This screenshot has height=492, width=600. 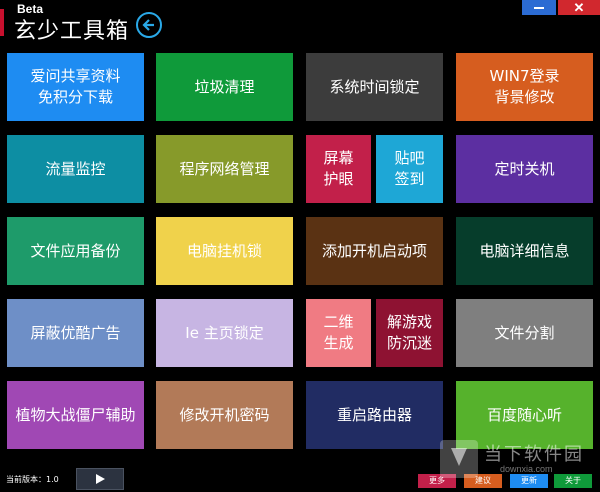 I want to click on tool-tile: 屏幕 护眼, so click(x=338, y=169).